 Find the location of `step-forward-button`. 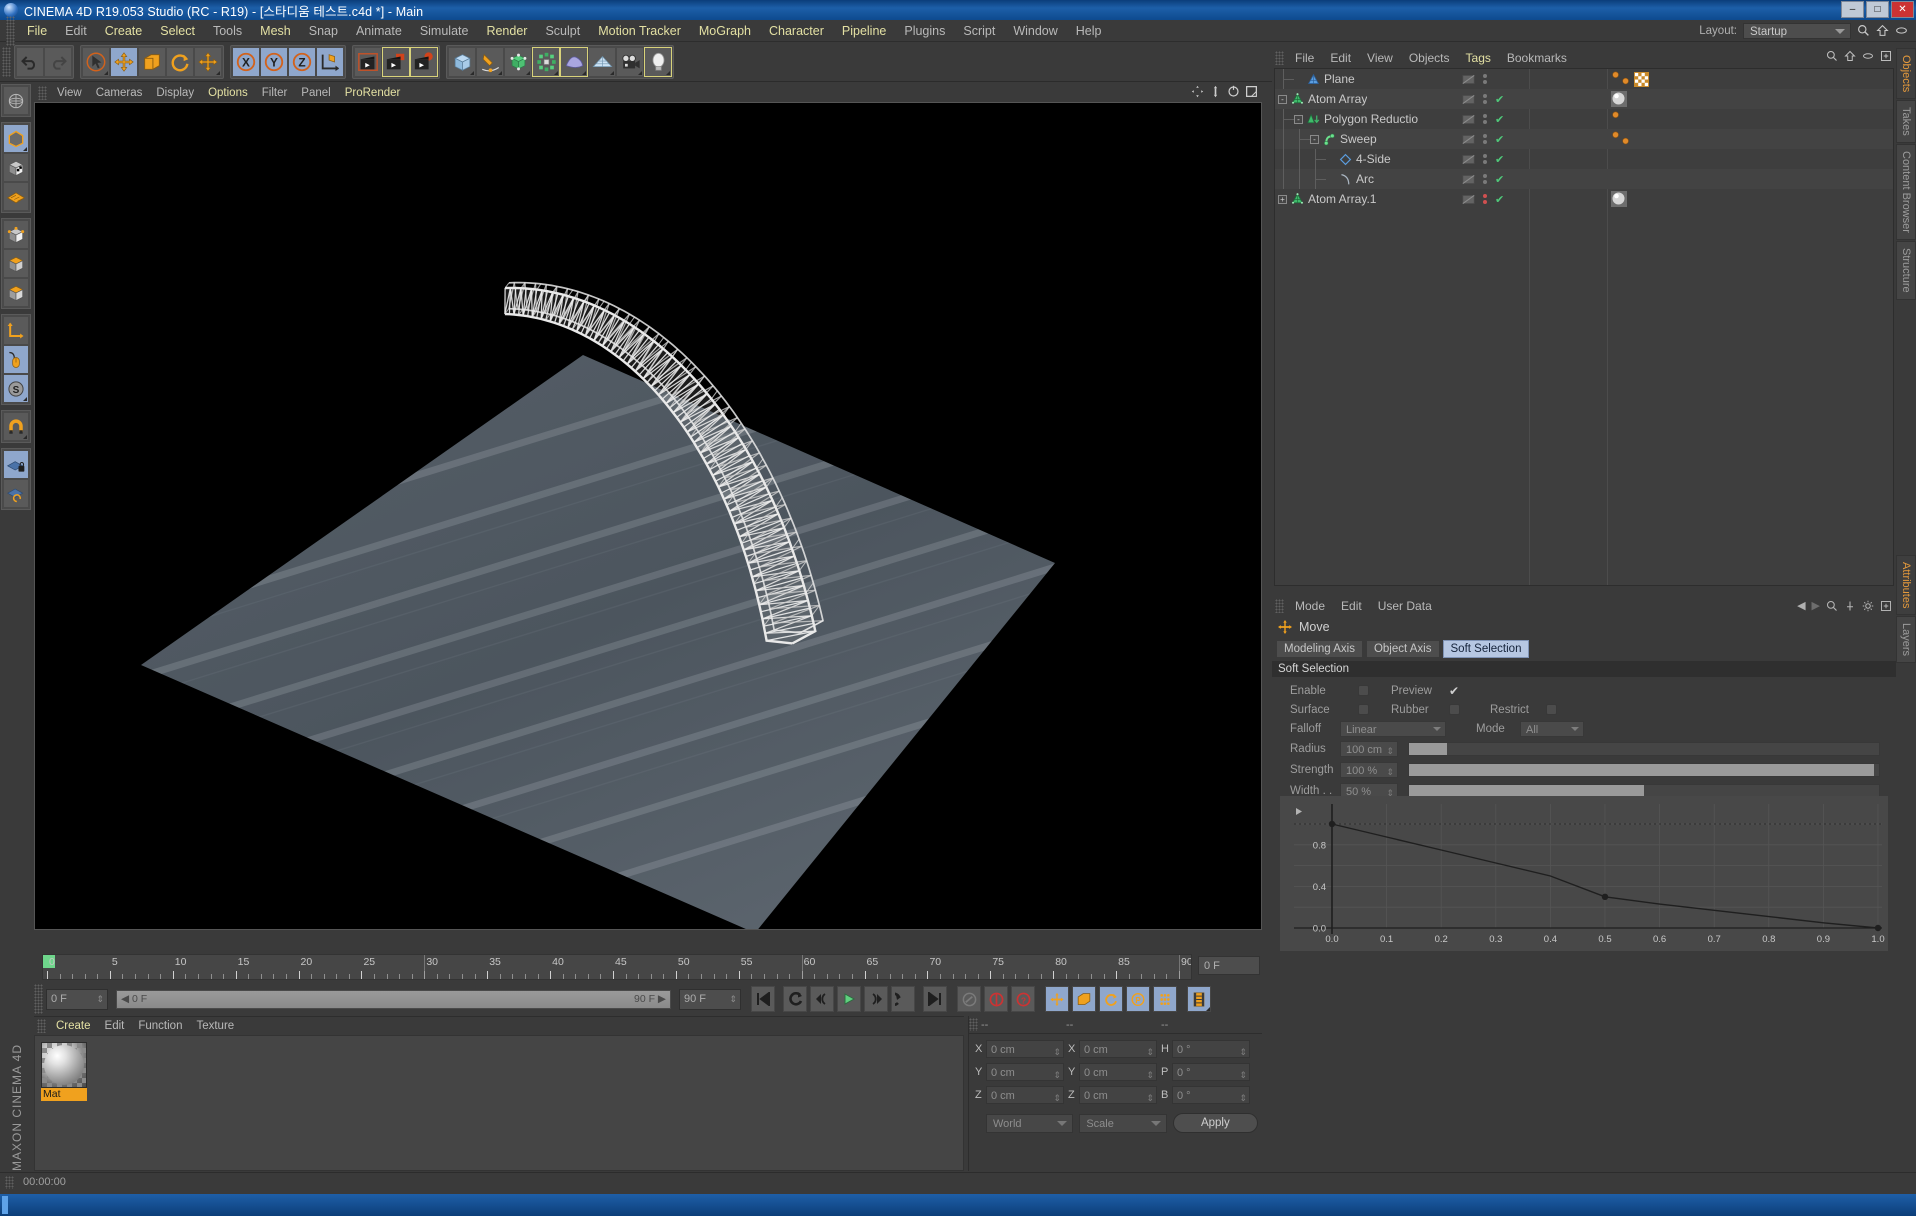

step-forward-button is located at coordinates (876, 999).